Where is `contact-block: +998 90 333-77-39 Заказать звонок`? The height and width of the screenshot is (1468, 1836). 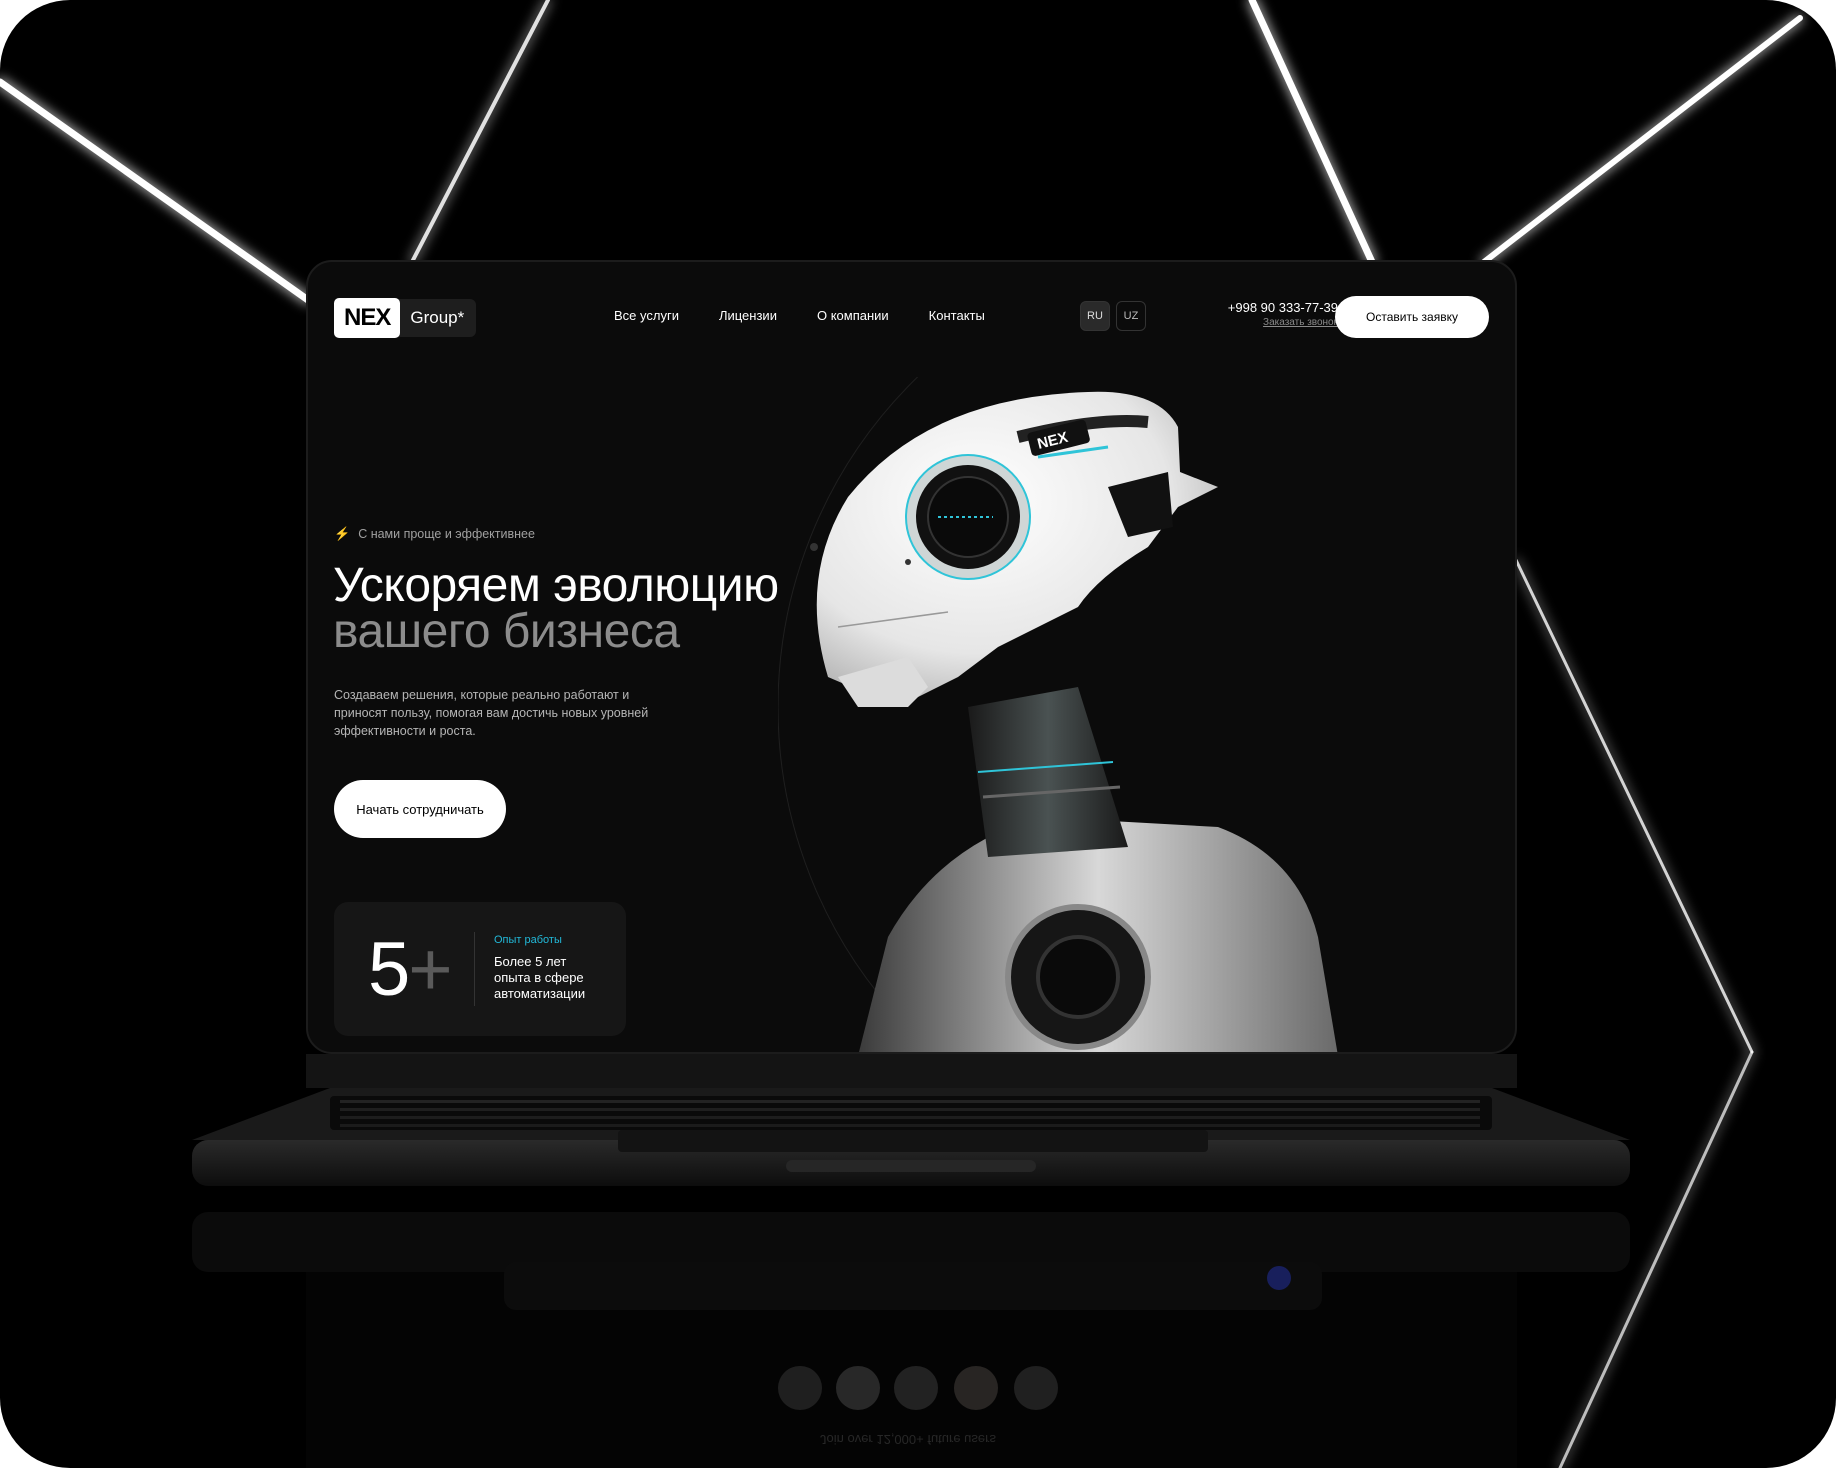 contact-block: +998 90 333-77-39 Заказать звонок is located at coordinates (1267, 314).